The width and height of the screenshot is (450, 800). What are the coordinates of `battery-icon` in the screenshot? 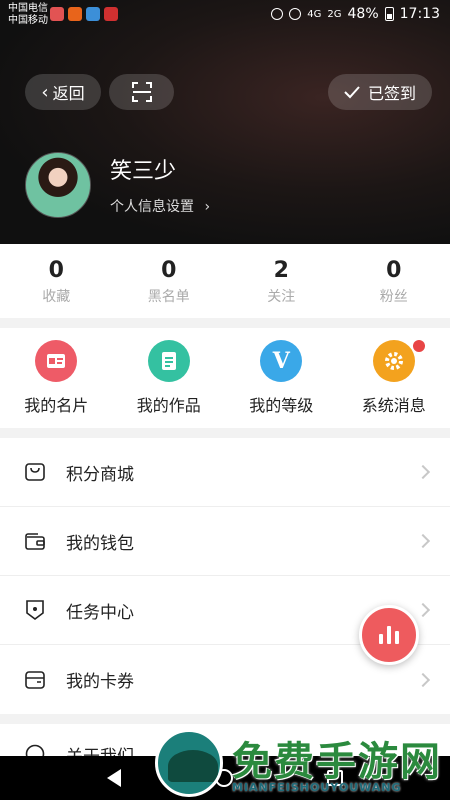 It's located at (389, 14).